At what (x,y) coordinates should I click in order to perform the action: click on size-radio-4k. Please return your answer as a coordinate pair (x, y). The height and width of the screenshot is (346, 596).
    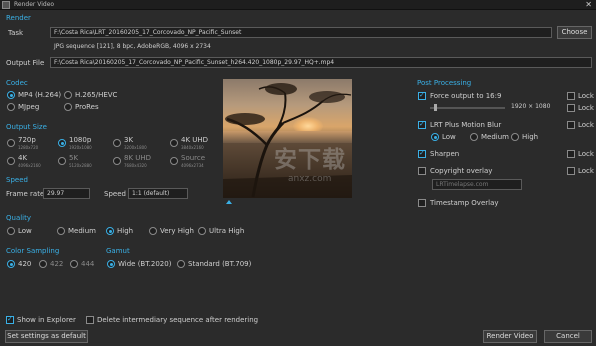
    Looking at the image, I should click on (11, 161).